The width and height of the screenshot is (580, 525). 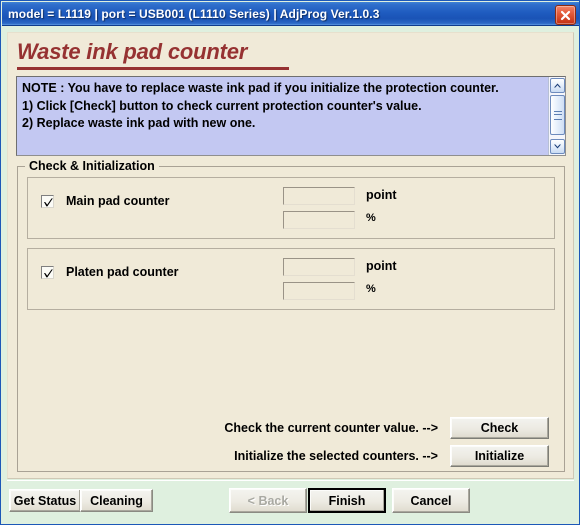 I want to click on note-scrollbar, so click(x=556, y=116).